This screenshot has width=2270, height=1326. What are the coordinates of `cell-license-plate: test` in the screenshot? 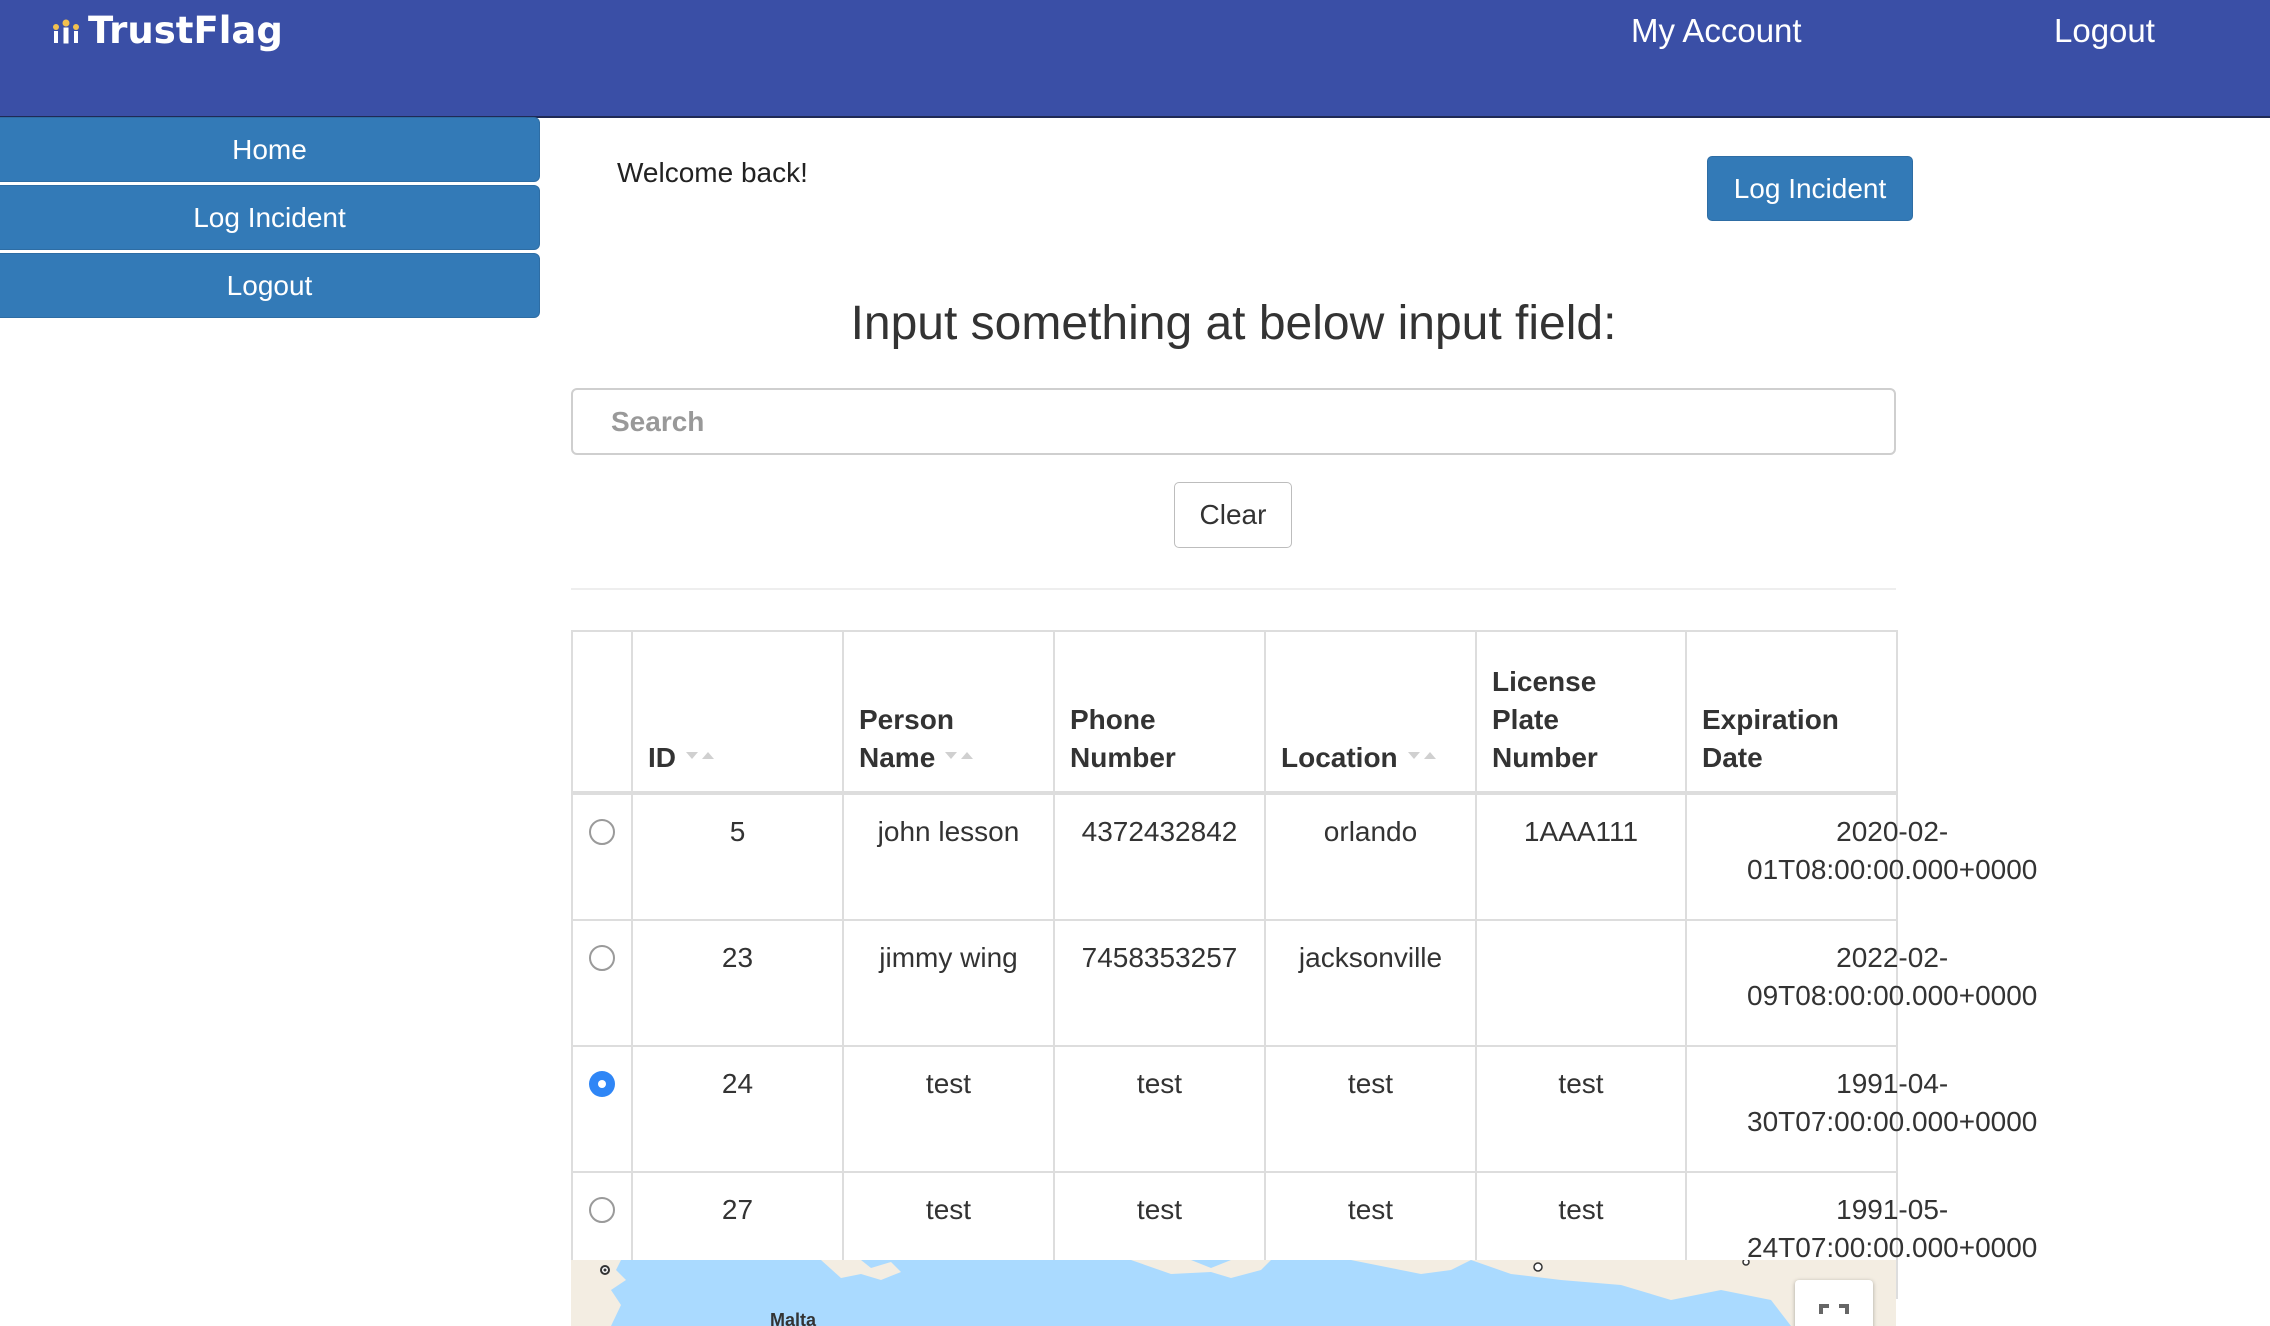 It's located at (1581, 1109).